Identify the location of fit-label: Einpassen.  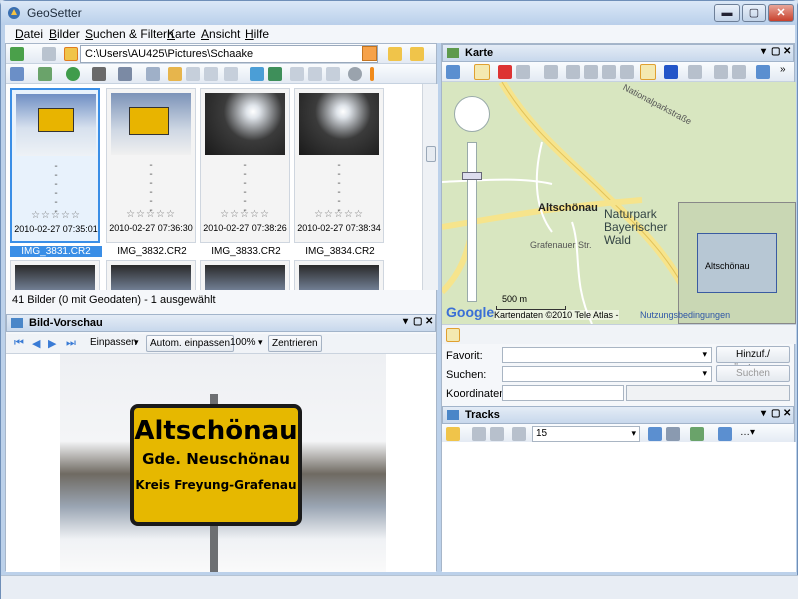
(113, 342).